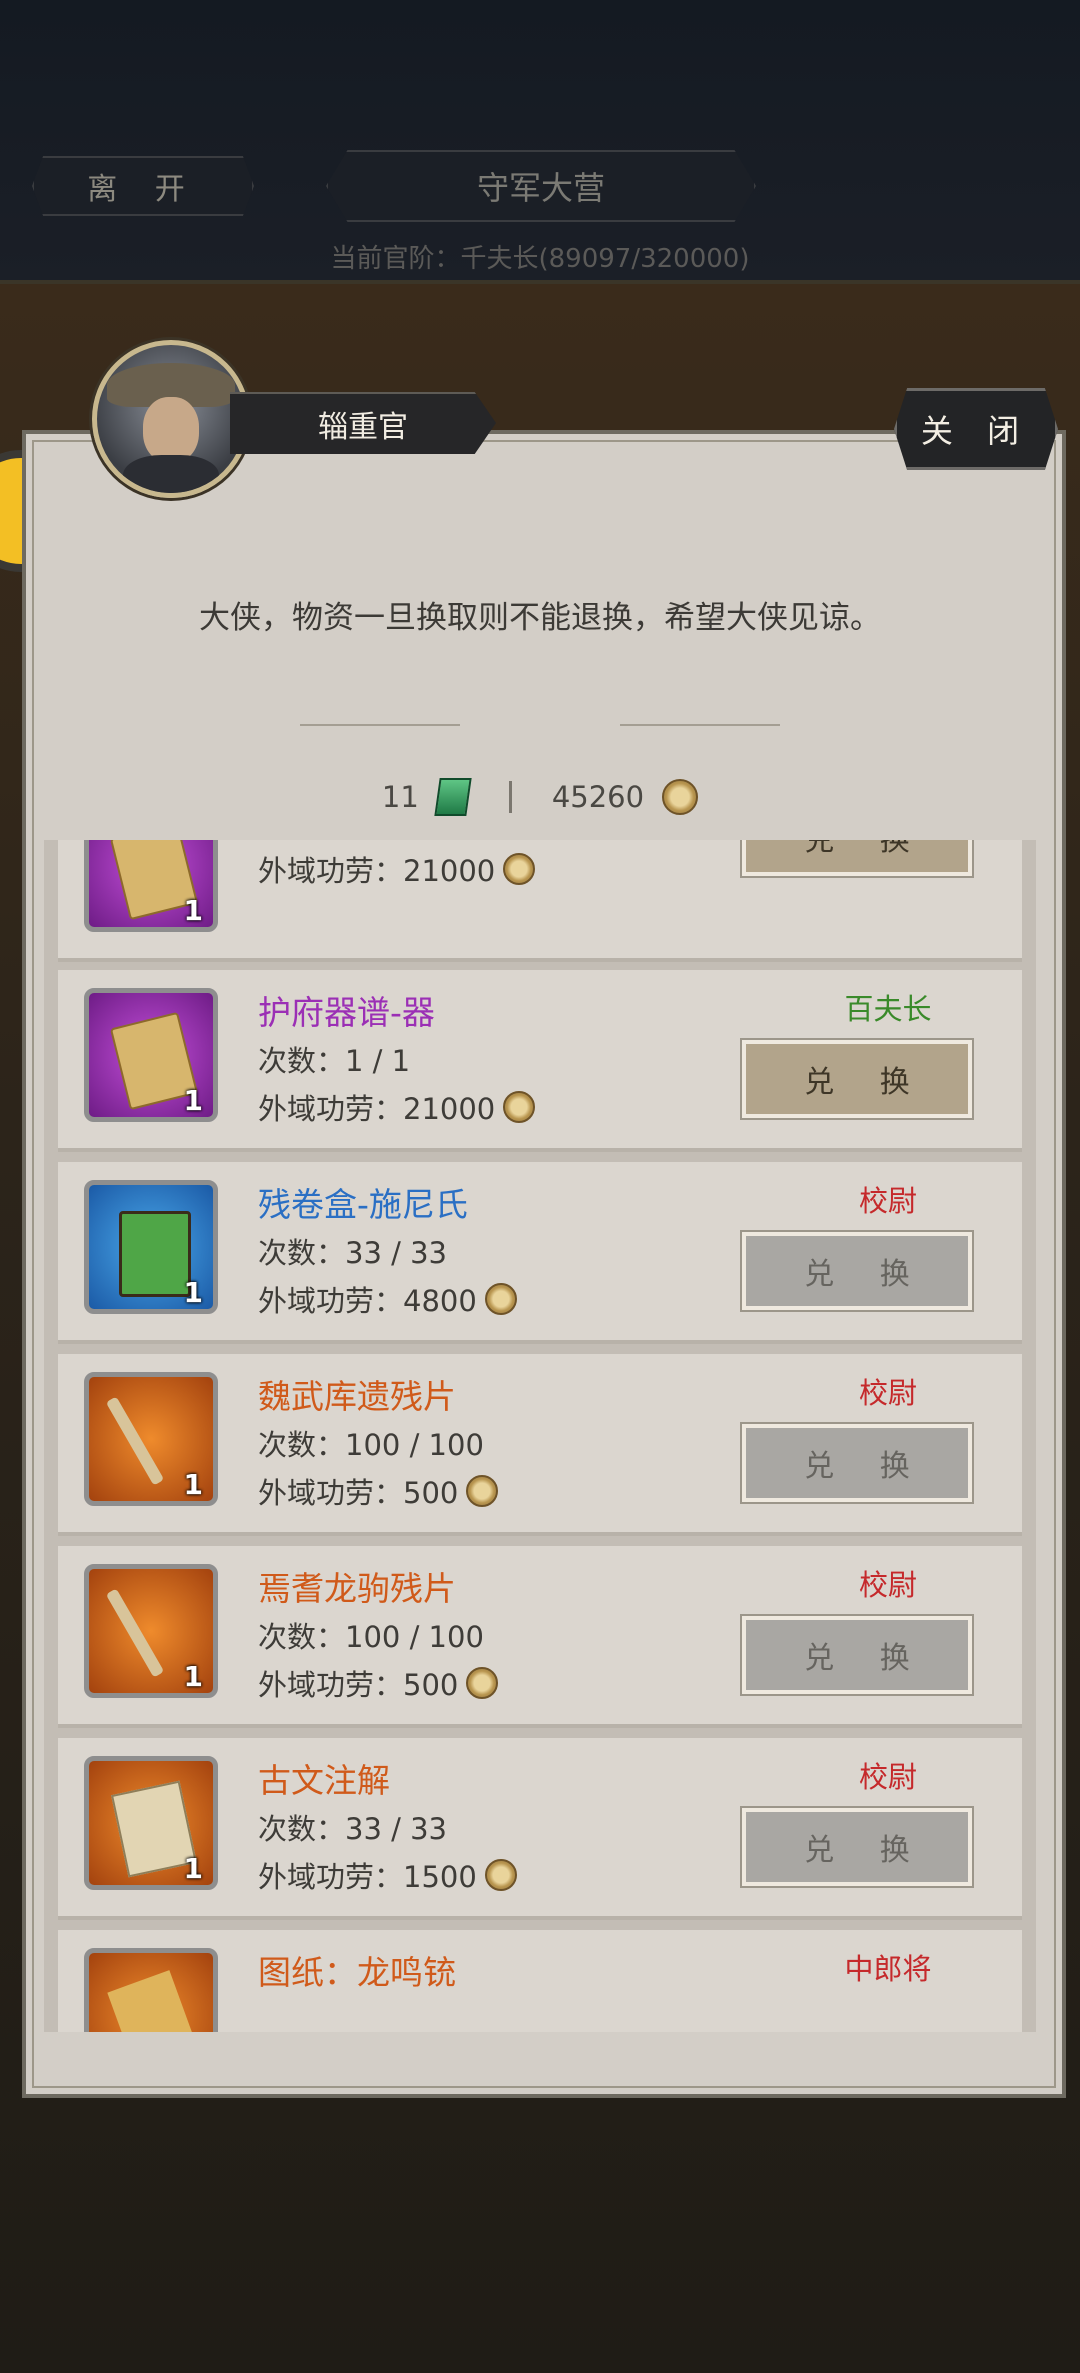 This screenshot has height=2373, width=1080. Describe the element at coordinates (363, 1204) in the screenshot. I see `item-name: 残卷盒-施尼氏` at that location.